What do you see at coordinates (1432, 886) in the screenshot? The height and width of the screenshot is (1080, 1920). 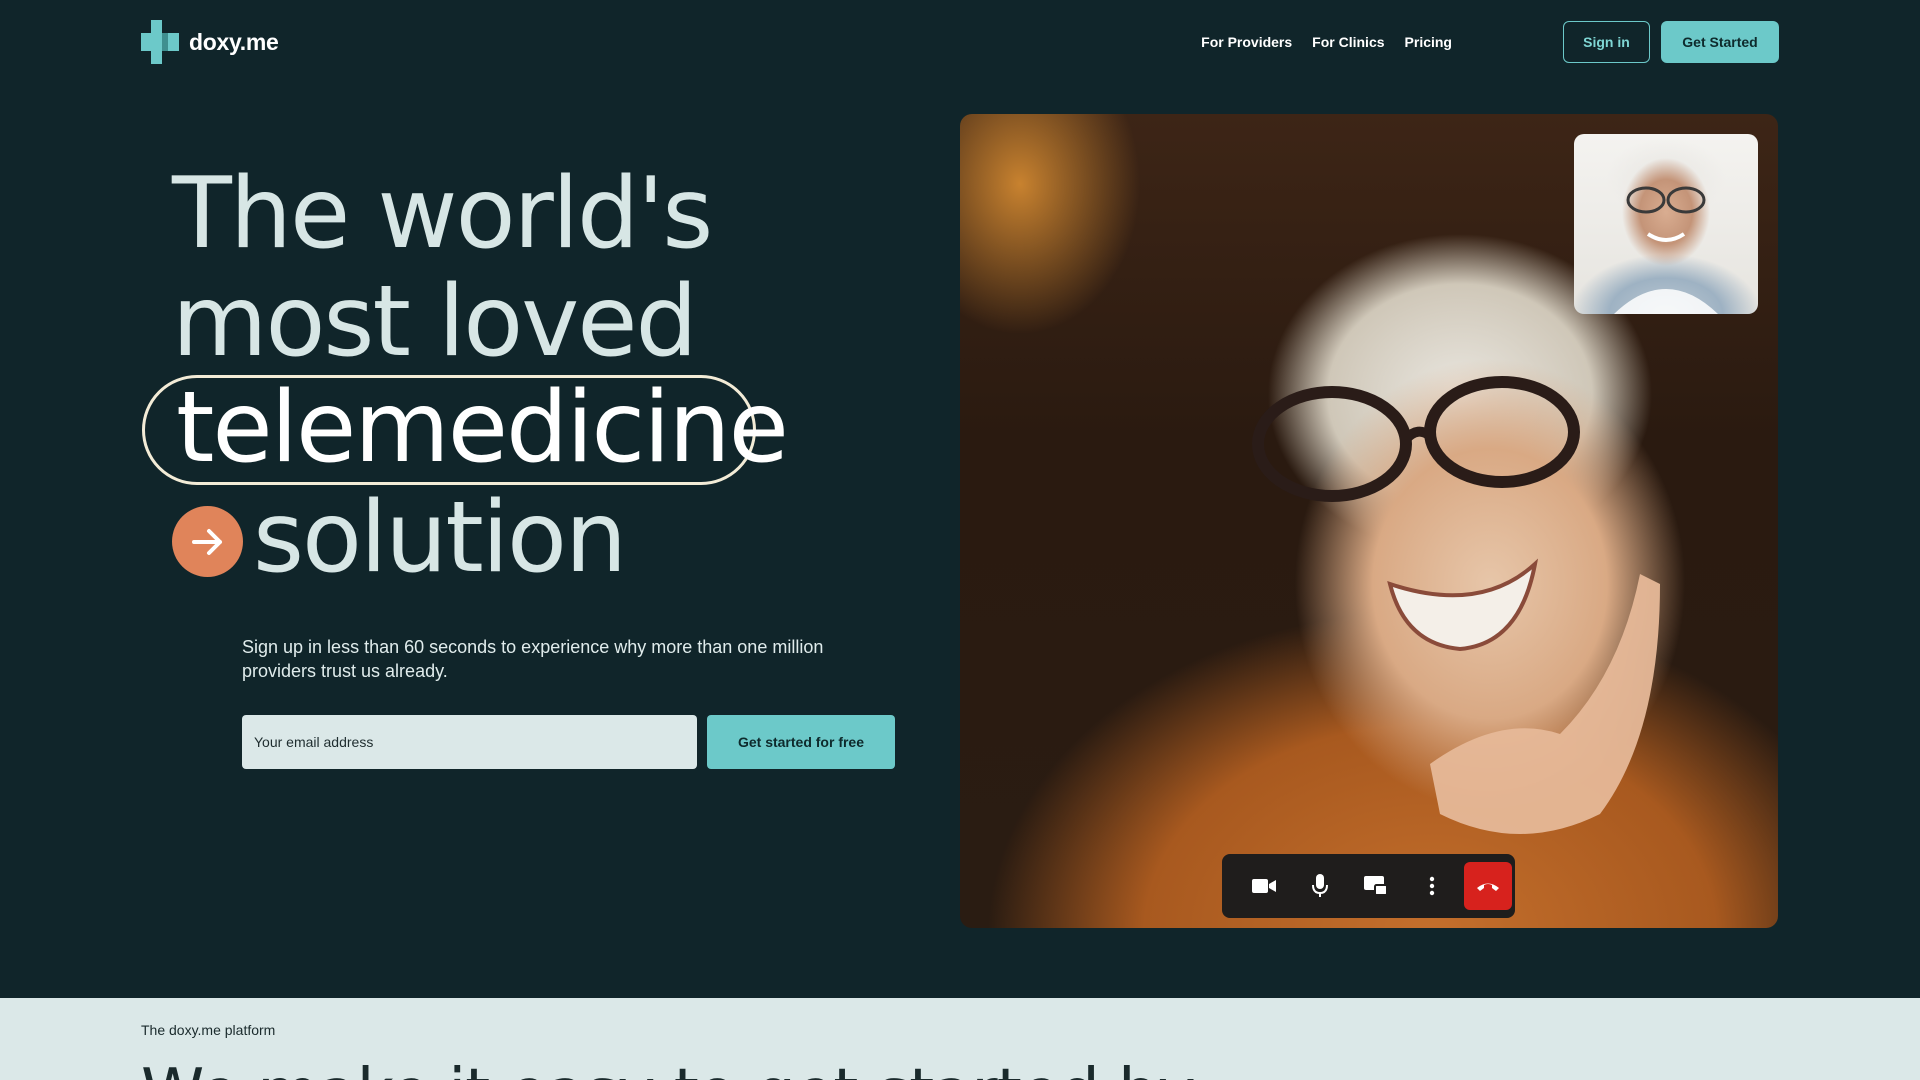 I see `more-vertical-icon` at bounding box center [1432, 886].